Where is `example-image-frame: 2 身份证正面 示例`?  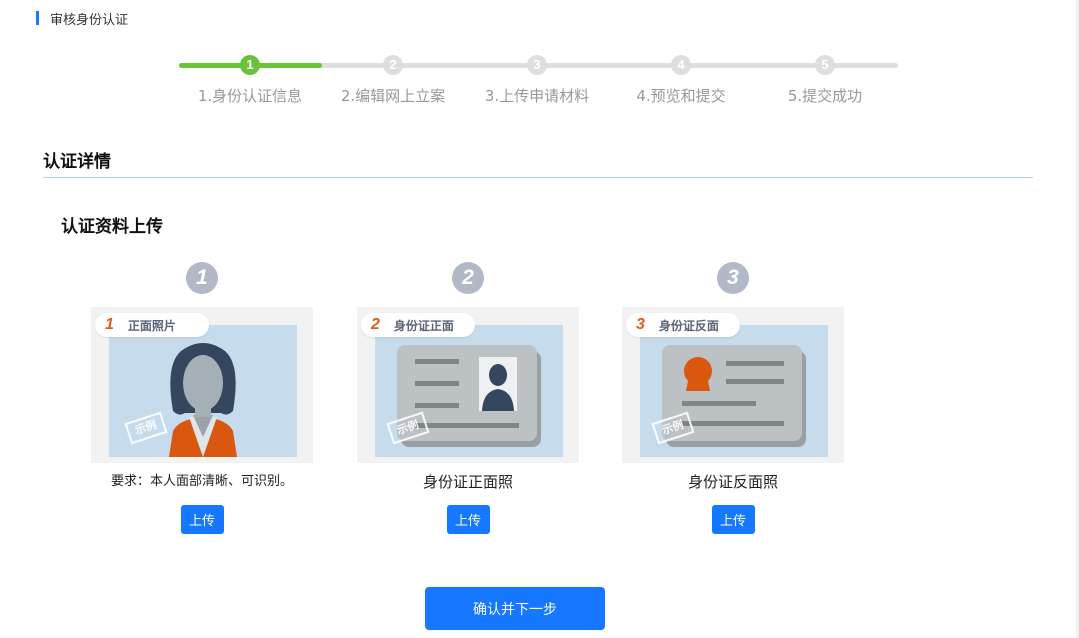 example-image-frame: 2 身份证正面 示例 is located at coordinates (468, 385).